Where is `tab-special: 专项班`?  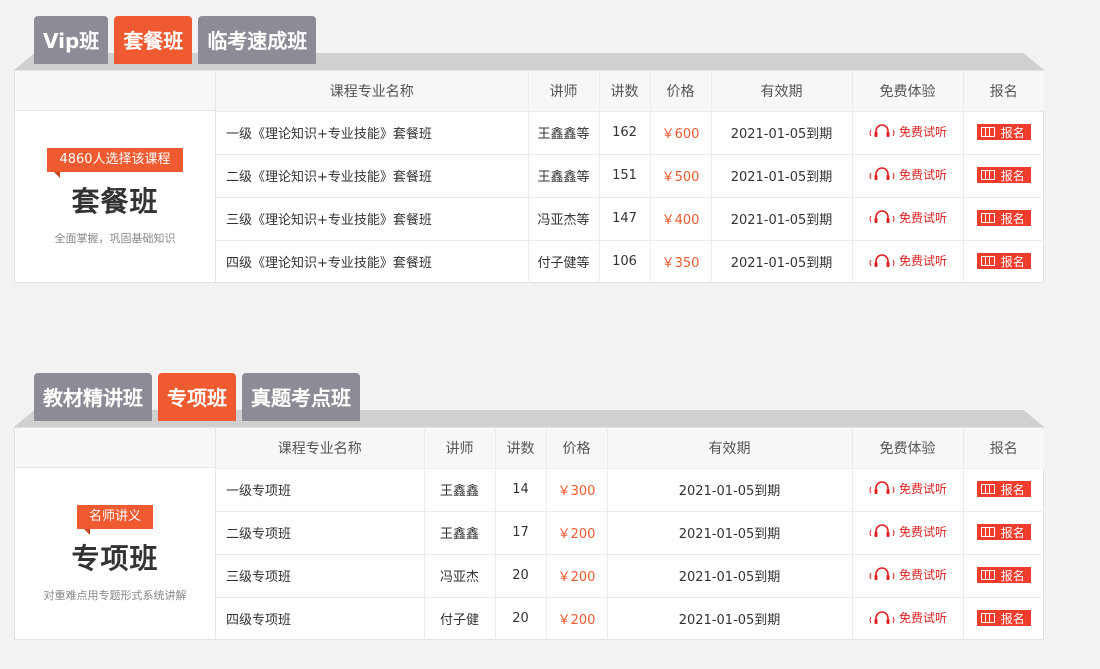
tab-special: 专项班 is located at coordinates (197, 397).